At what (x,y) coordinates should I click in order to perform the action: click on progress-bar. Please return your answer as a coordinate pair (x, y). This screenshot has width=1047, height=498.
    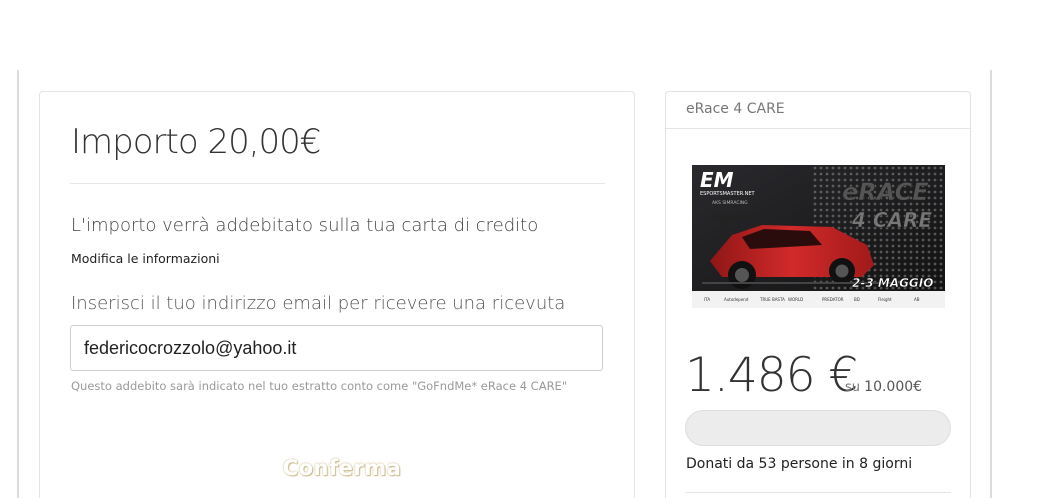
    Looking at the image, I should click on (818, 428).